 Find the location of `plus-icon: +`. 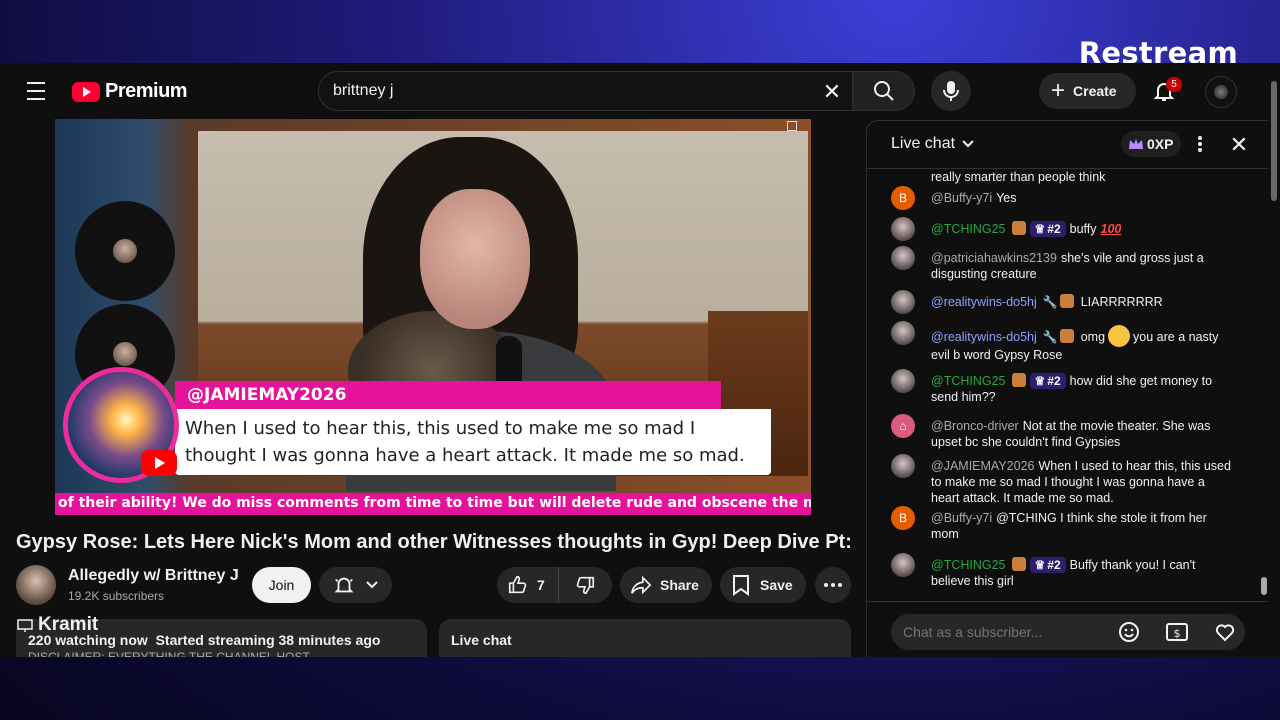

plus-icon: + is located at coordinates (1058, 90).